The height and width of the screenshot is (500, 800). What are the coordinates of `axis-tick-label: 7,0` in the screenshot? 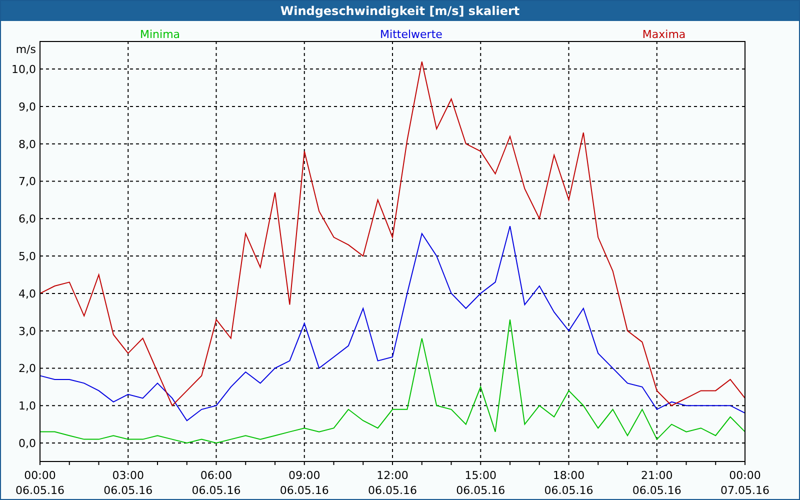 It's located at (27, 181).